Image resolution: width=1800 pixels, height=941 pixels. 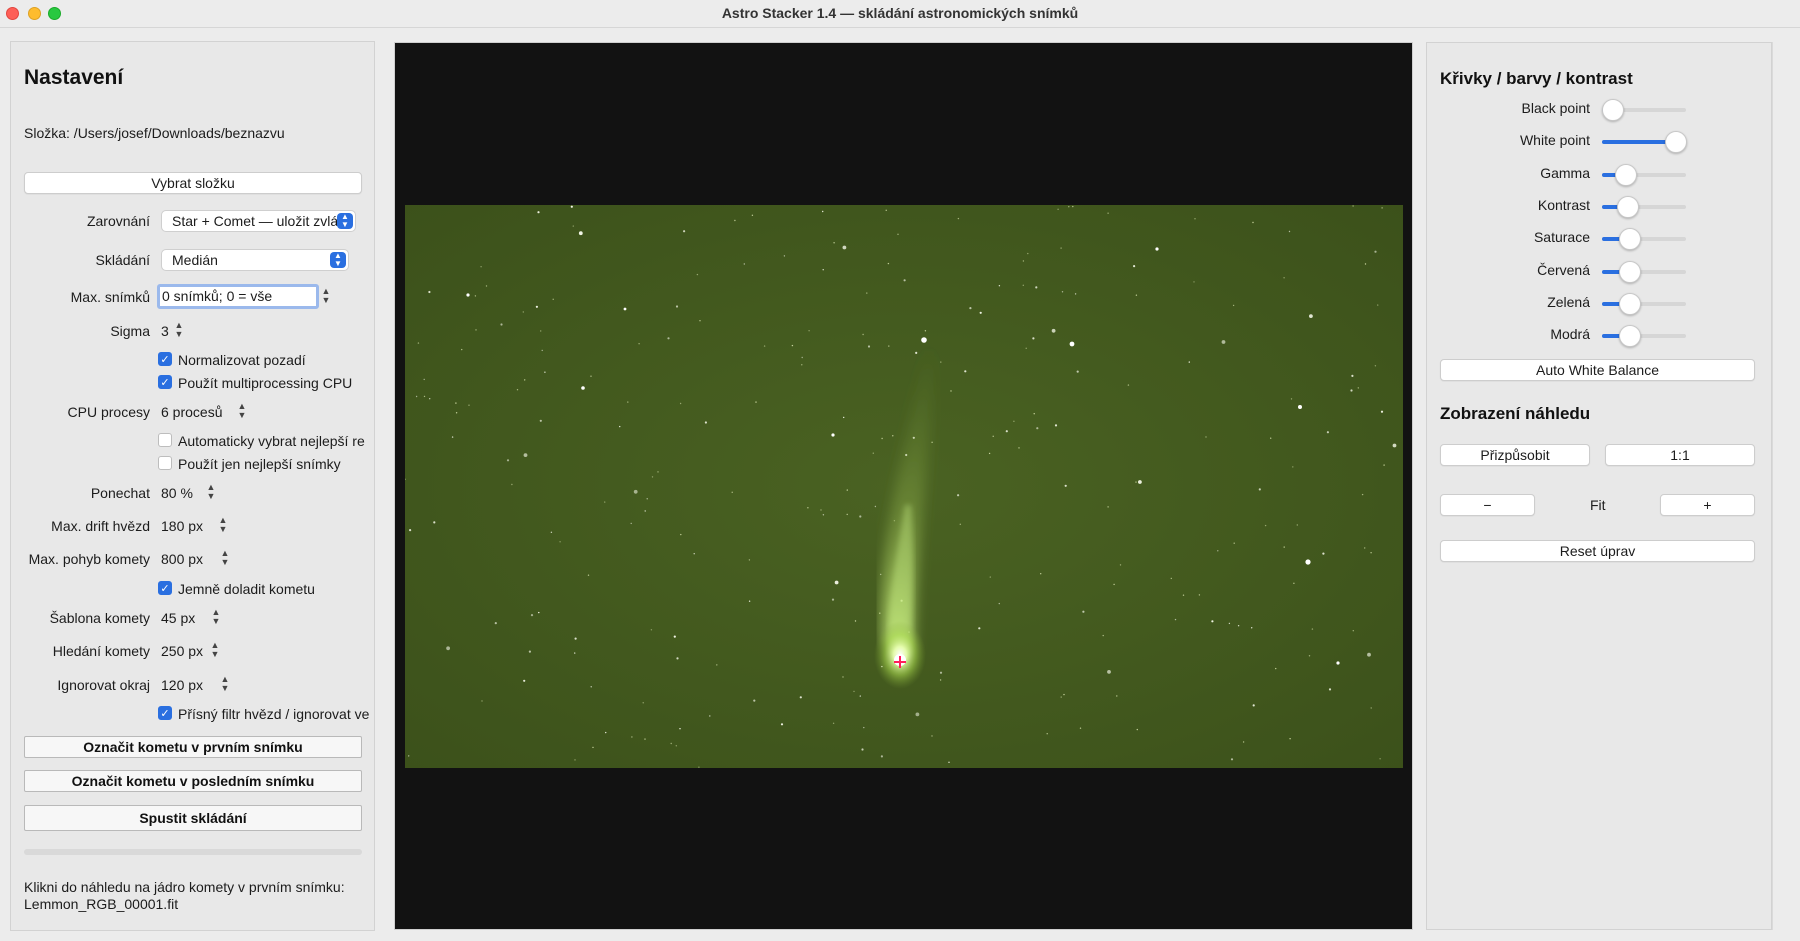 I want to click on fit-button: Přizpůsobit, so click(x=1515, y=455).